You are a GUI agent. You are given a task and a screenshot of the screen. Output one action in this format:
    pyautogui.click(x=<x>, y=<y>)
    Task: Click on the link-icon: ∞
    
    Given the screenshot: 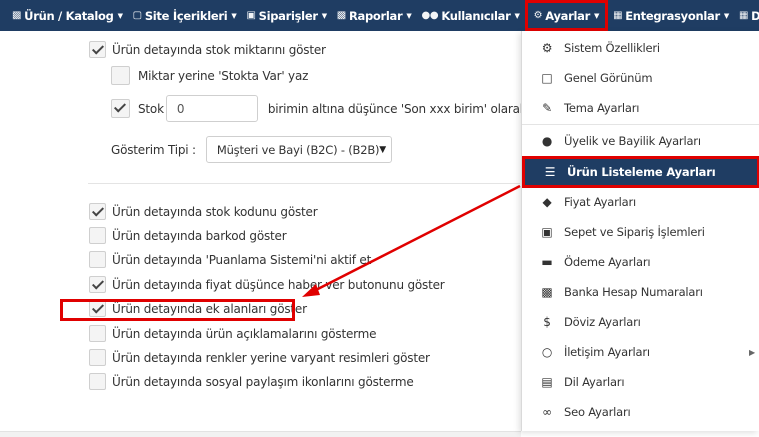 What is the action you would take?
    pyautogui.click(x=547, y=412)
    